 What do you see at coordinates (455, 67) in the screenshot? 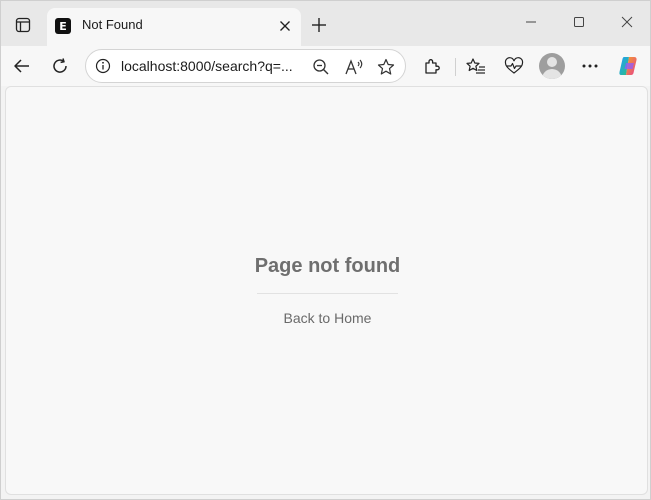
I see `toolbar-divider` at bounding box center [455, 67].